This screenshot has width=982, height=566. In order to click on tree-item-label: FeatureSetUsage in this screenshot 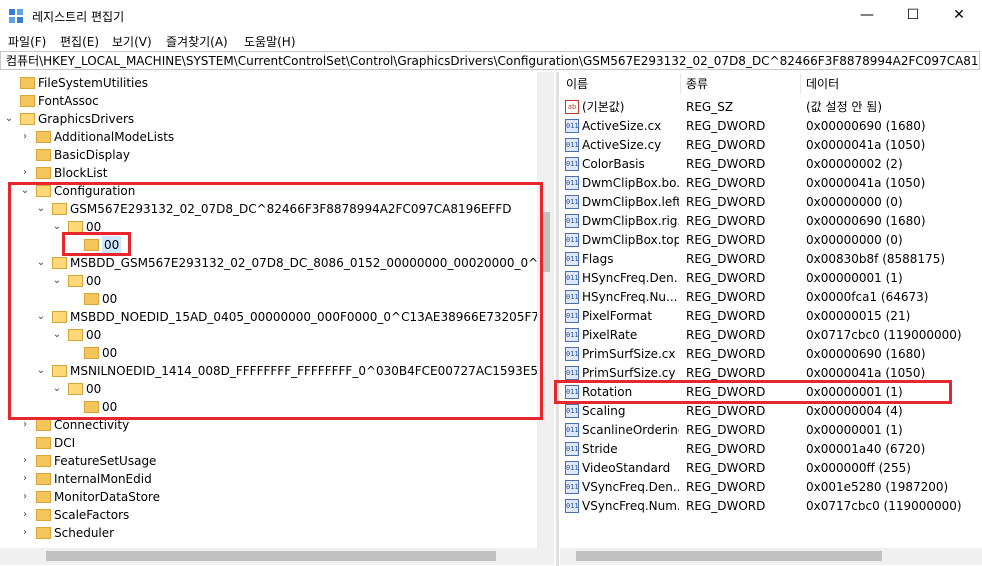, I will do `click(105, 461)`.